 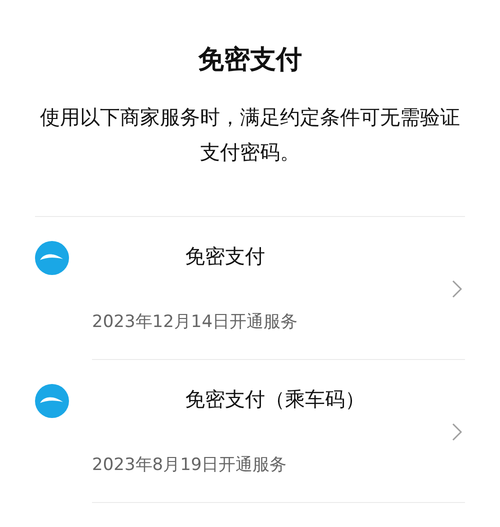 What do you see at coordinates (250, 60) in the screenshot?
I see `page-title: 免密支付` at bounding box center [250, 60].